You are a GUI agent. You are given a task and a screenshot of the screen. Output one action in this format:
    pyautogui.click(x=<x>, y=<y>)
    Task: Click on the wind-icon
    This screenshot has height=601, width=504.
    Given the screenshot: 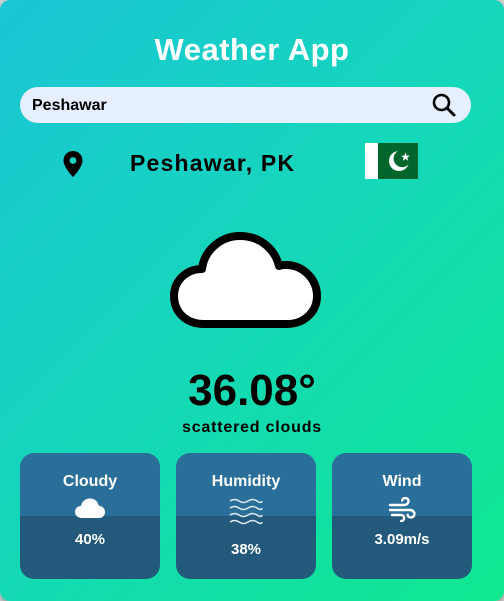 What is the action you would take?
    pyautogui.click(x=402, y=509)
    